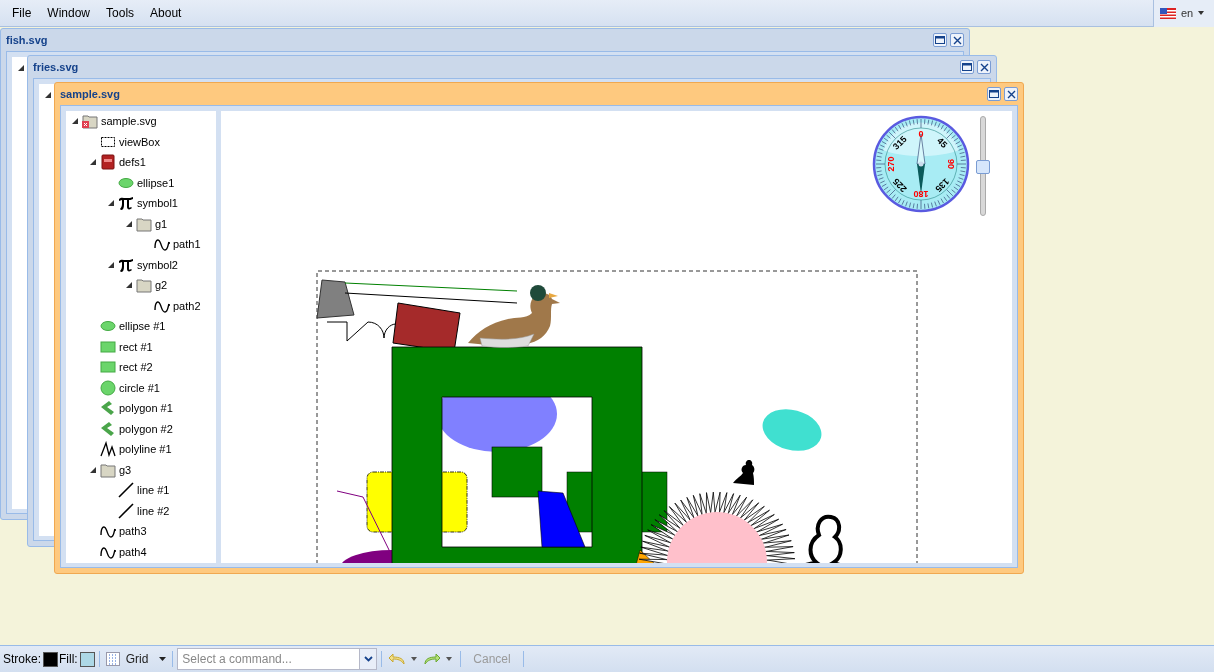 The image size is (1214, 672). What do you see at coordinates (942, 185) in the screenshot?
I see `compass-label: 135` at bounding box center [942, 185].